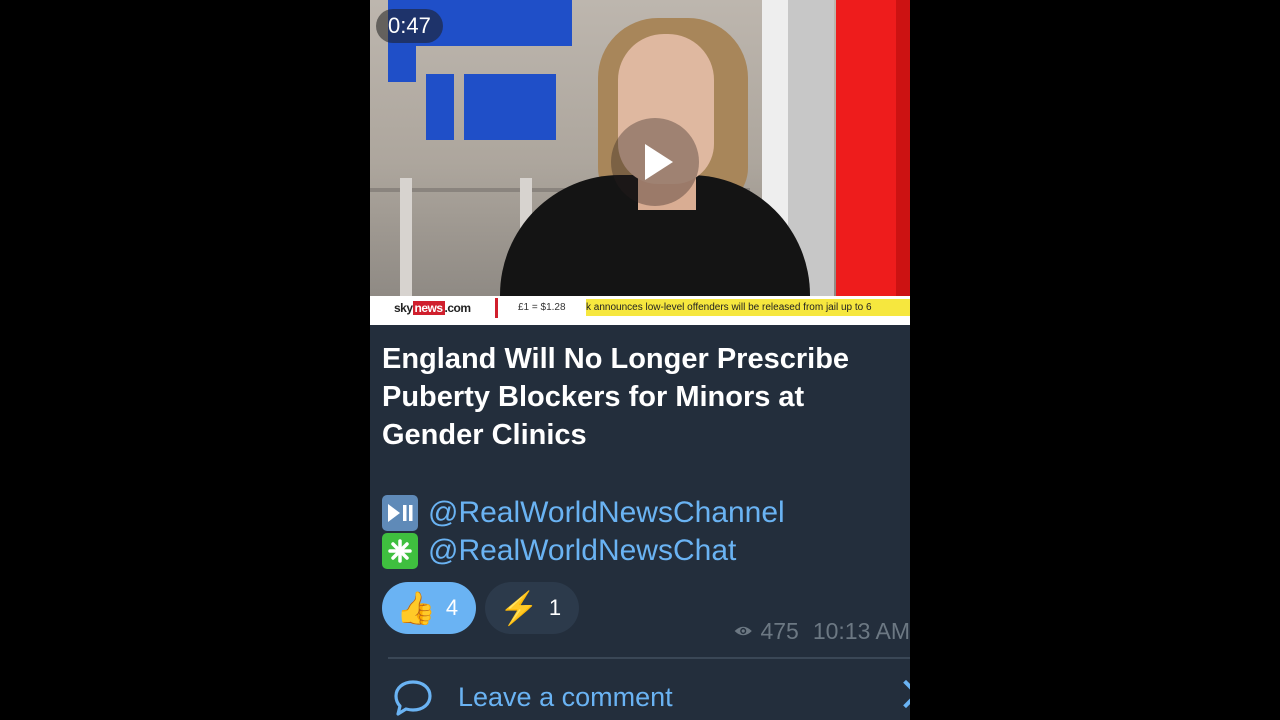  Describe the element at coordinates (432, 308) in the screenshot. I see `sky-news-logo: sky news .com` at that location.